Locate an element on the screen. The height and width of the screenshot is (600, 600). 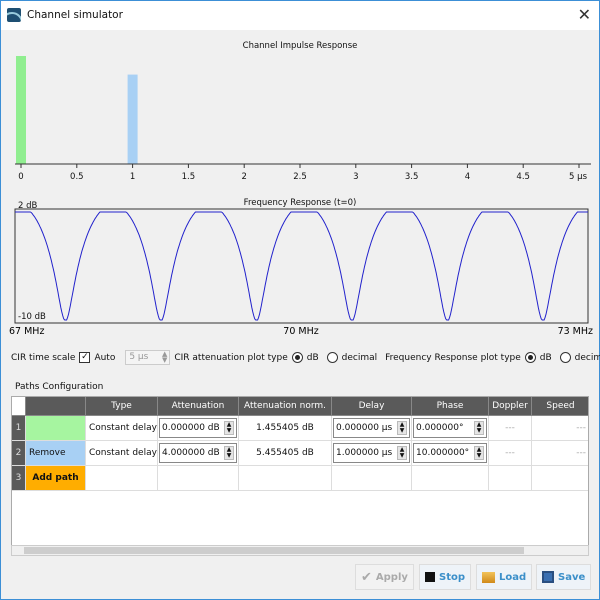
check-icon: ✔ is located at coordinates (366, 577).